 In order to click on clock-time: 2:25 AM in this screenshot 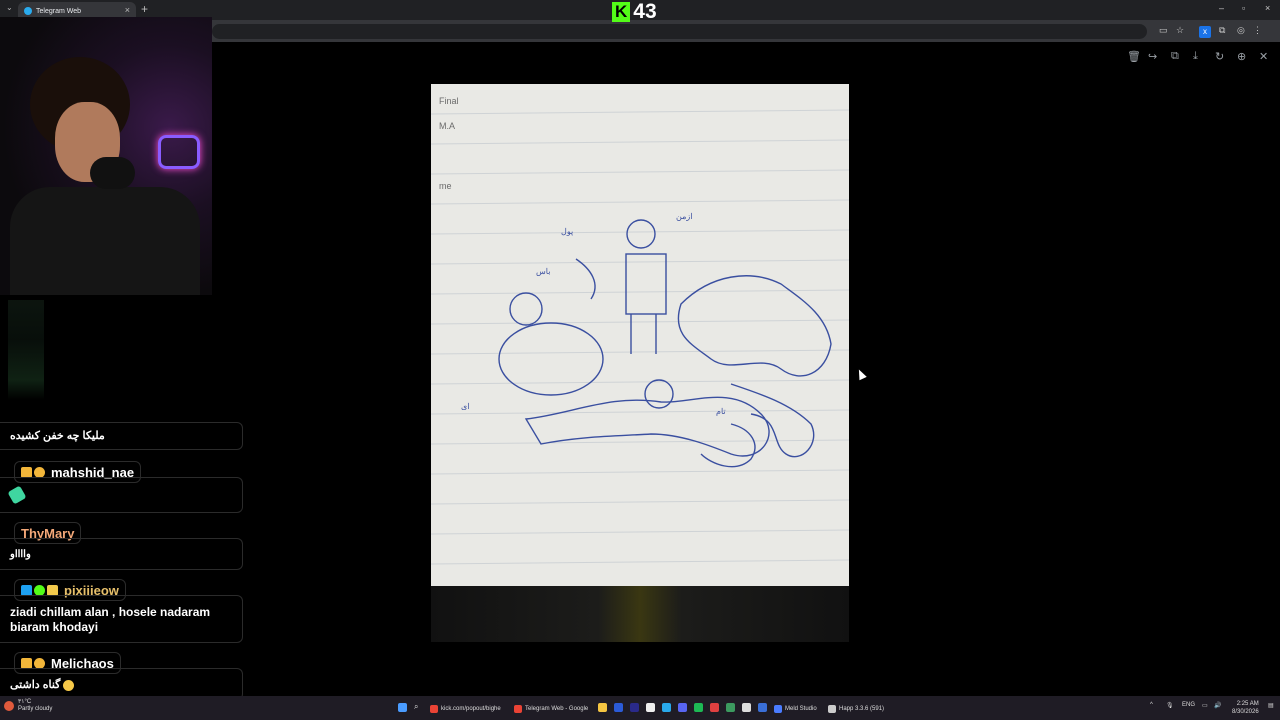, I will do `click(1247, 704)`.